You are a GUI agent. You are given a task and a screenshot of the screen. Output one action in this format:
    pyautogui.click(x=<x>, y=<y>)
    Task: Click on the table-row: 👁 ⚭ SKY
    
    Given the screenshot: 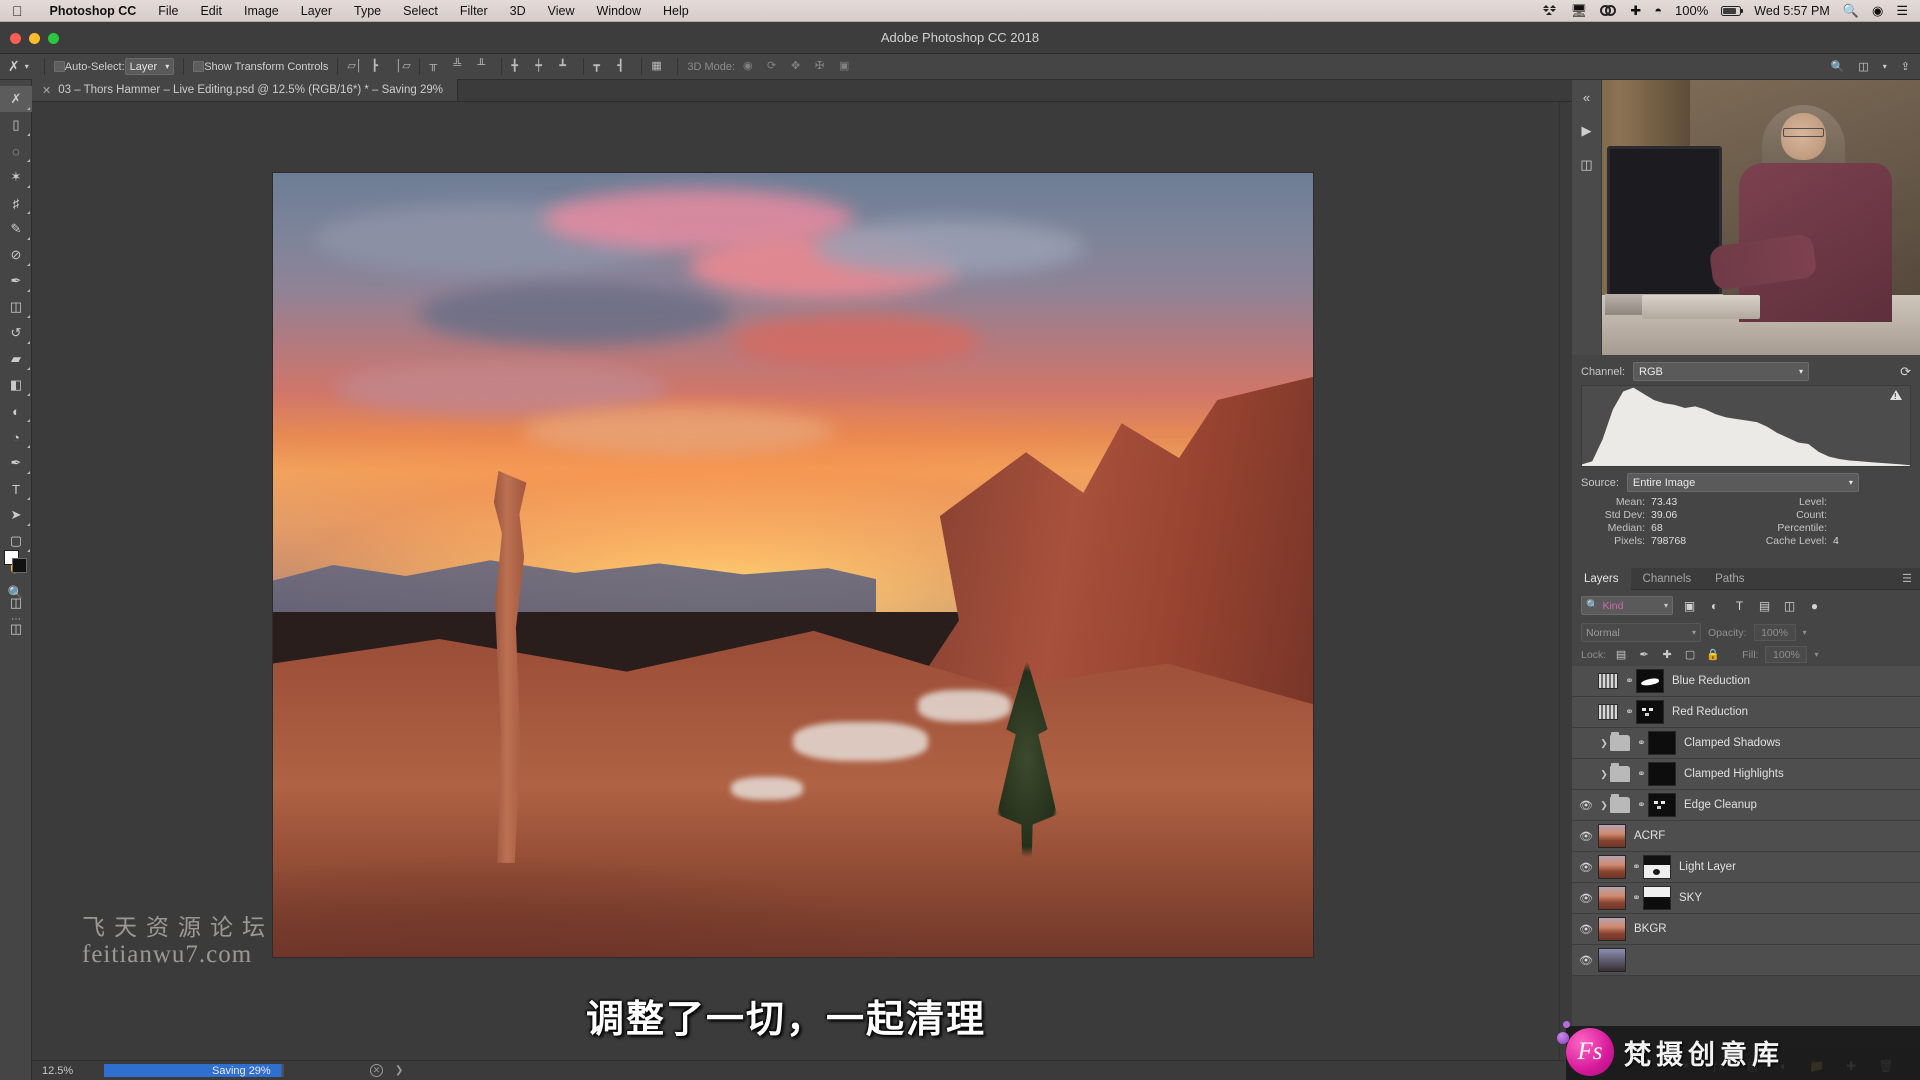 What is the action you would take?
    pyautogui.click(x=1746, y=898)
    